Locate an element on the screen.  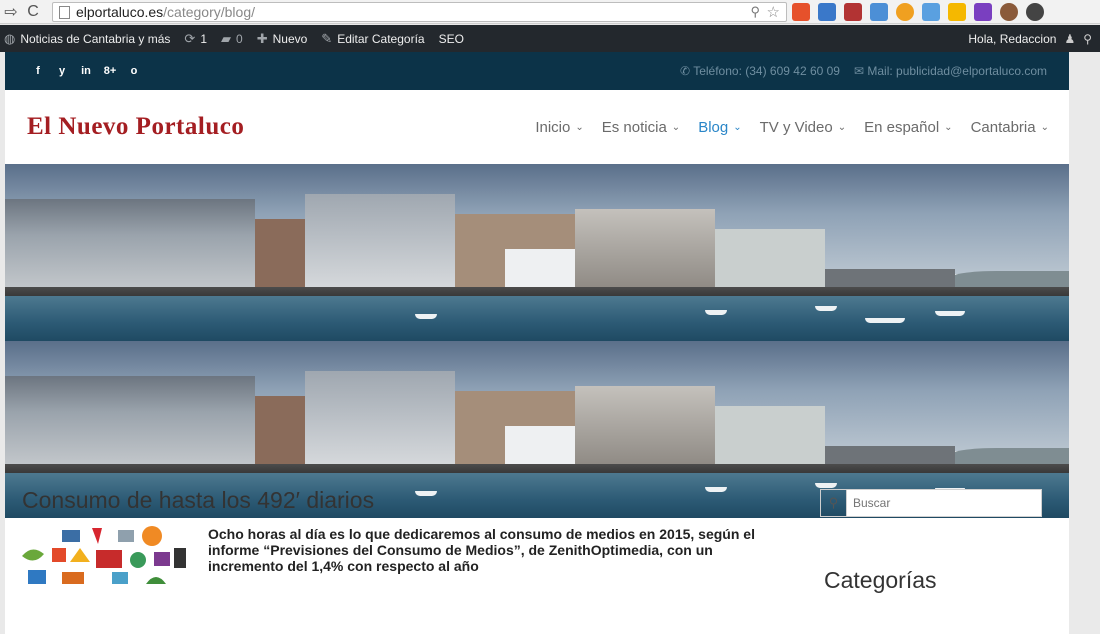
reload-icon: C is located at coordinates (33, 12).